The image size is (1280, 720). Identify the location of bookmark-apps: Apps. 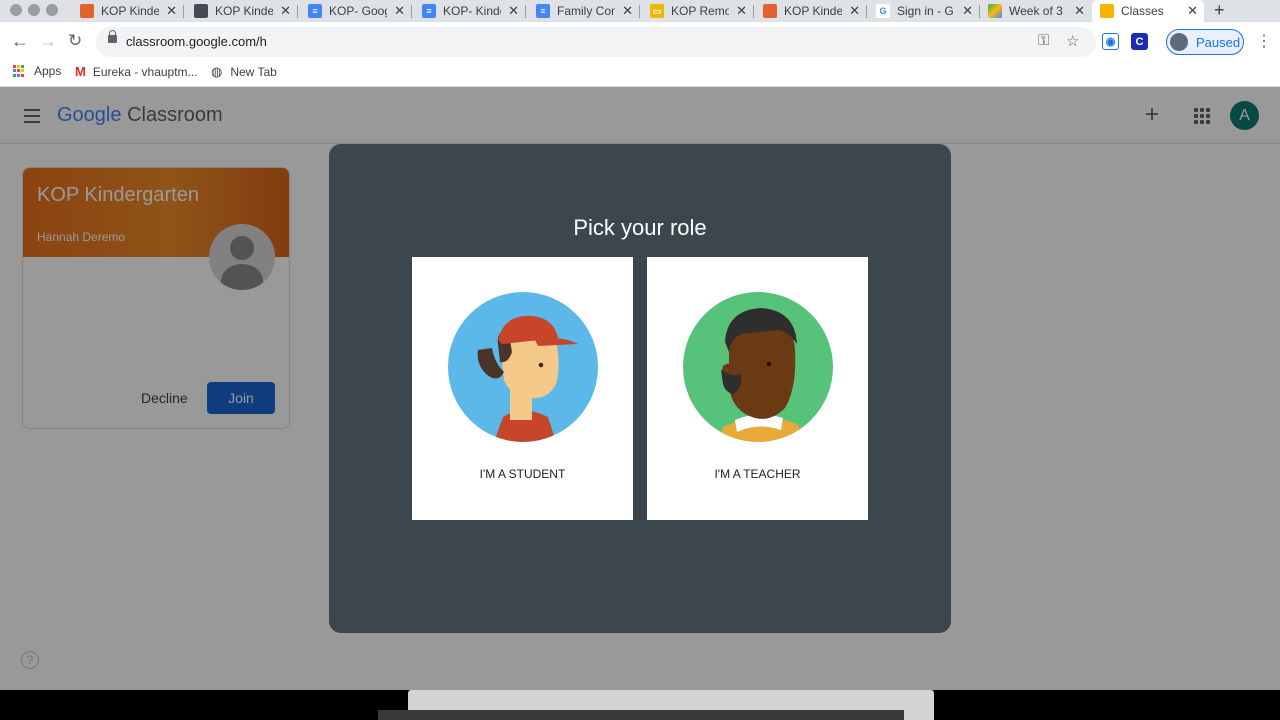
(37, 71).